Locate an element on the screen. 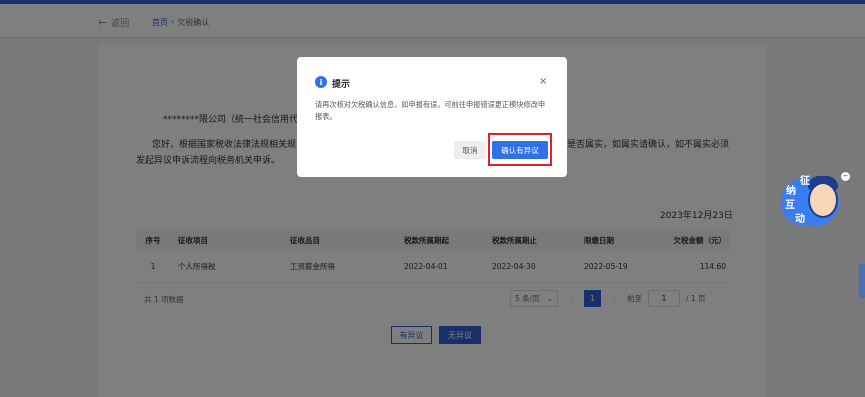 This screenshot has height=397, width=865. mascot-char: 纳 is located at coordinates (791, 191).